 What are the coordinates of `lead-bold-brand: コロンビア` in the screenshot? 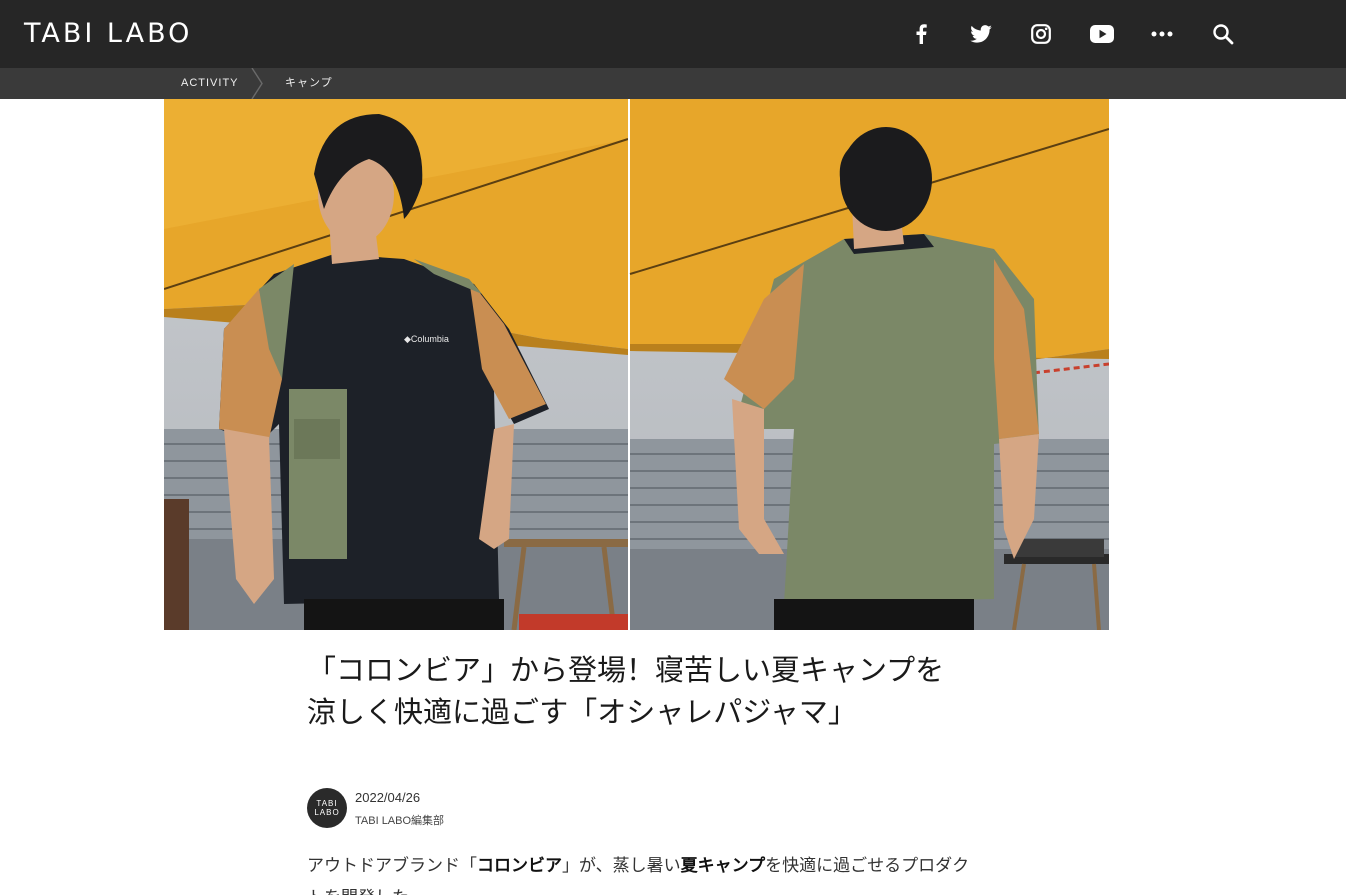 It's located at (519, 866).